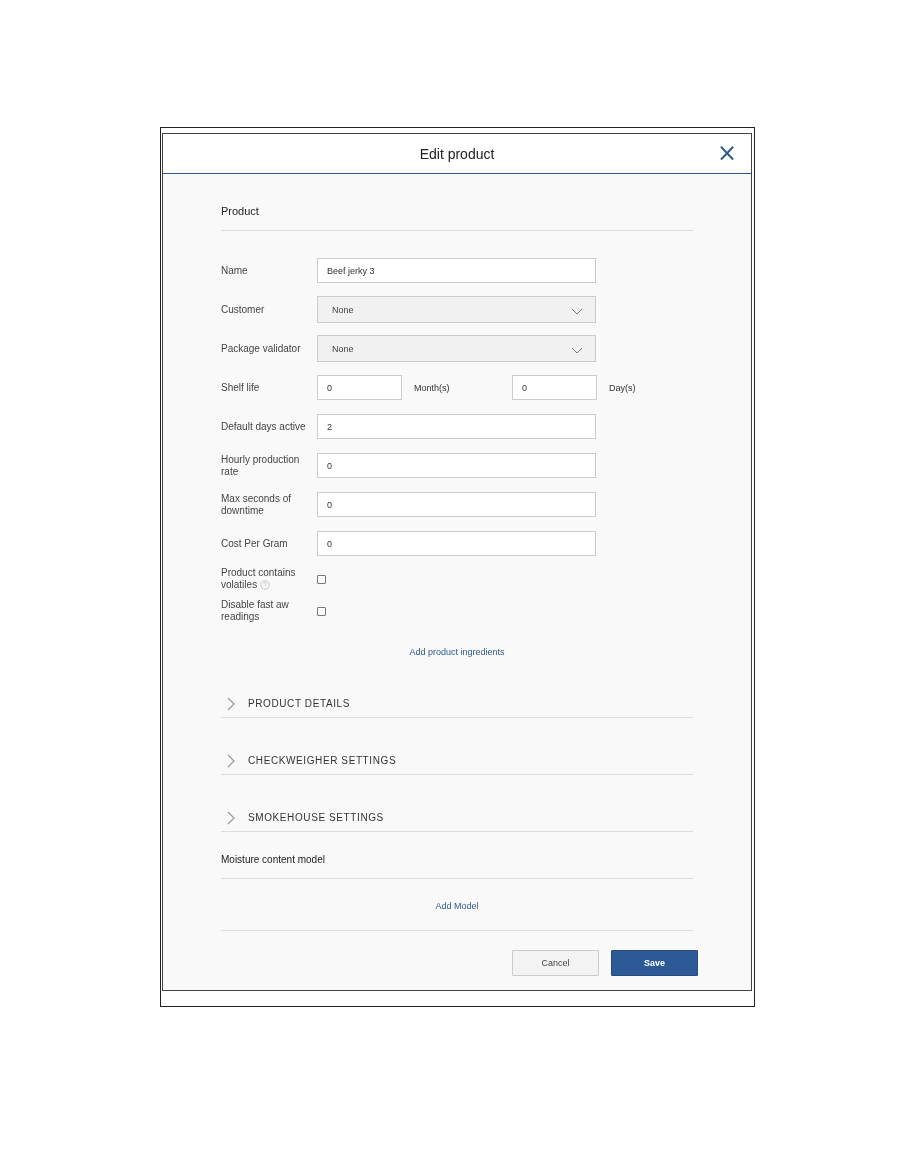 The height and width of the screenshot is (1152, 900). I want to click on field-label: Product contains volatiles, so click(259, 579).